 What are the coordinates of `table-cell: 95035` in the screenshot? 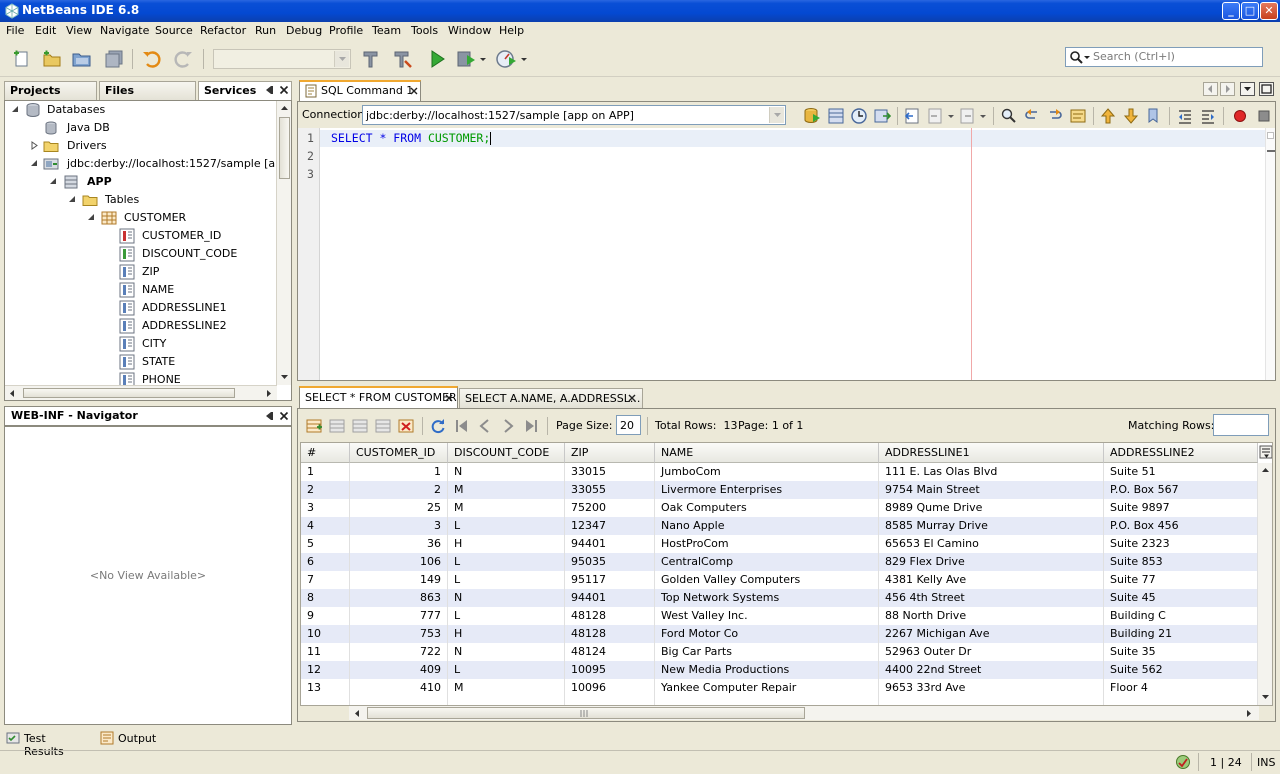 It's located at (610, 562).